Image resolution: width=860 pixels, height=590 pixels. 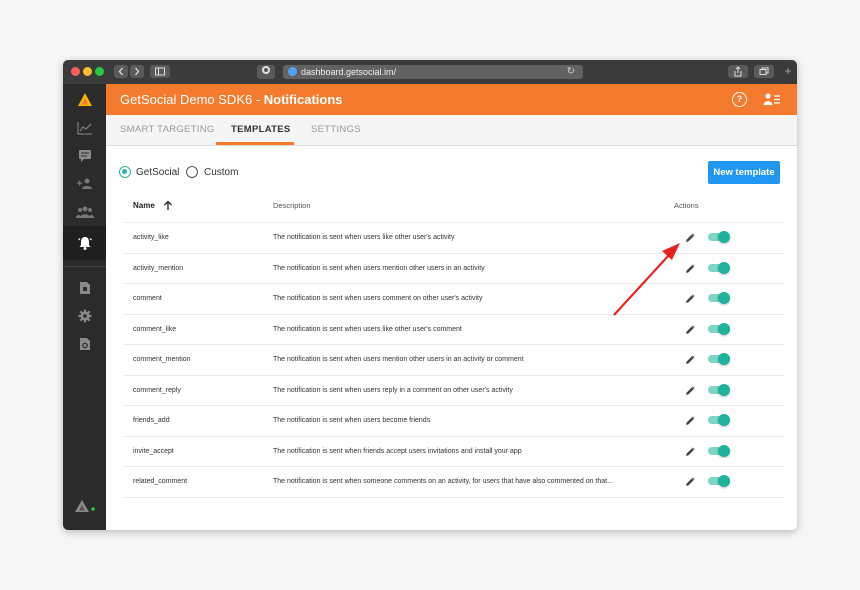 I want to click on radio-getsocial-label: GetSocial, so click(x=157, y=172).